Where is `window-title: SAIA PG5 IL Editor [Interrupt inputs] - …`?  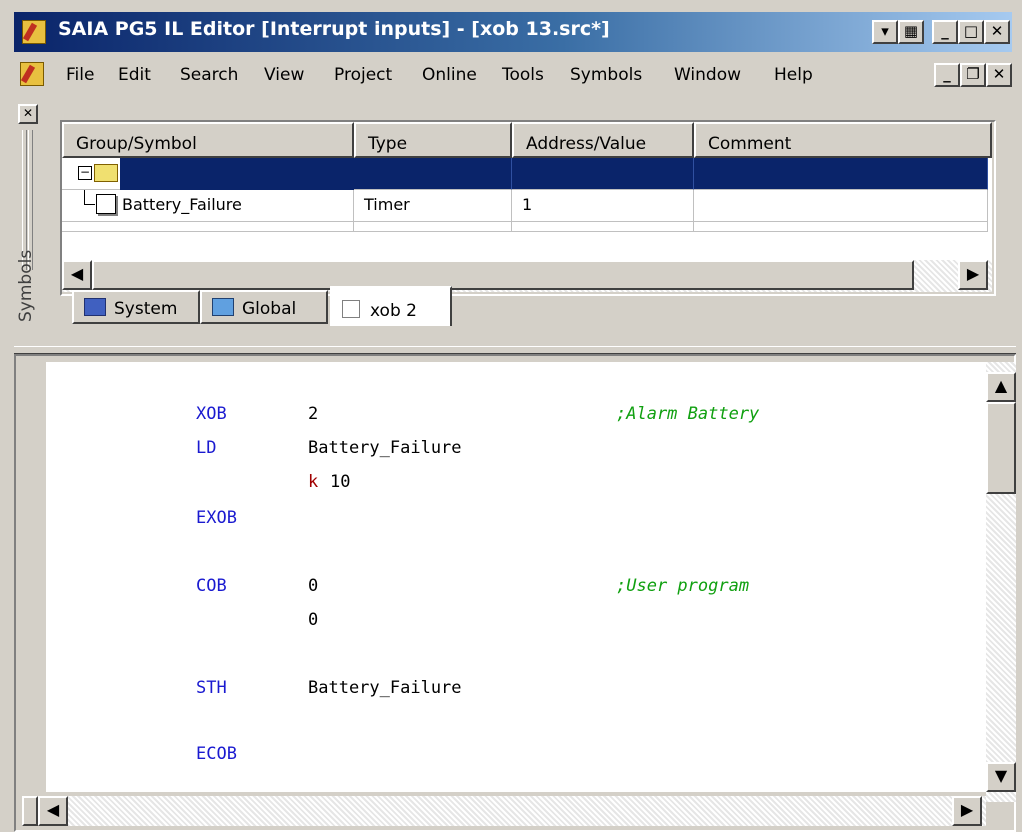 window-title: SAIA PG5 IL Editor [Interrupt inputs] - … is located at coordinates (334, 29).